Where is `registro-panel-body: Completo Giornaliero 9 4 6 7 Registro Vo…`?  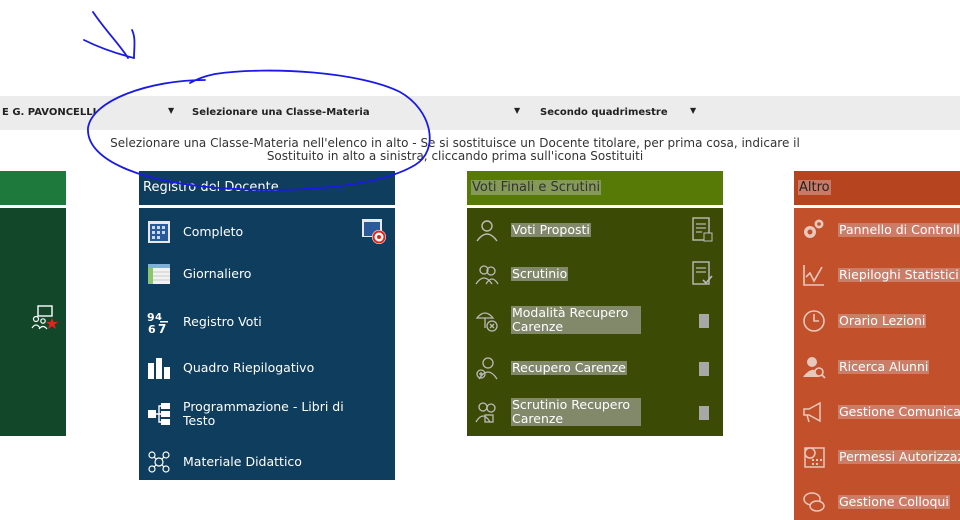
registro-panel-body: Completo Giornaliero 9 4 6 7 Registro Vo… is located at coordinates (267, 344).